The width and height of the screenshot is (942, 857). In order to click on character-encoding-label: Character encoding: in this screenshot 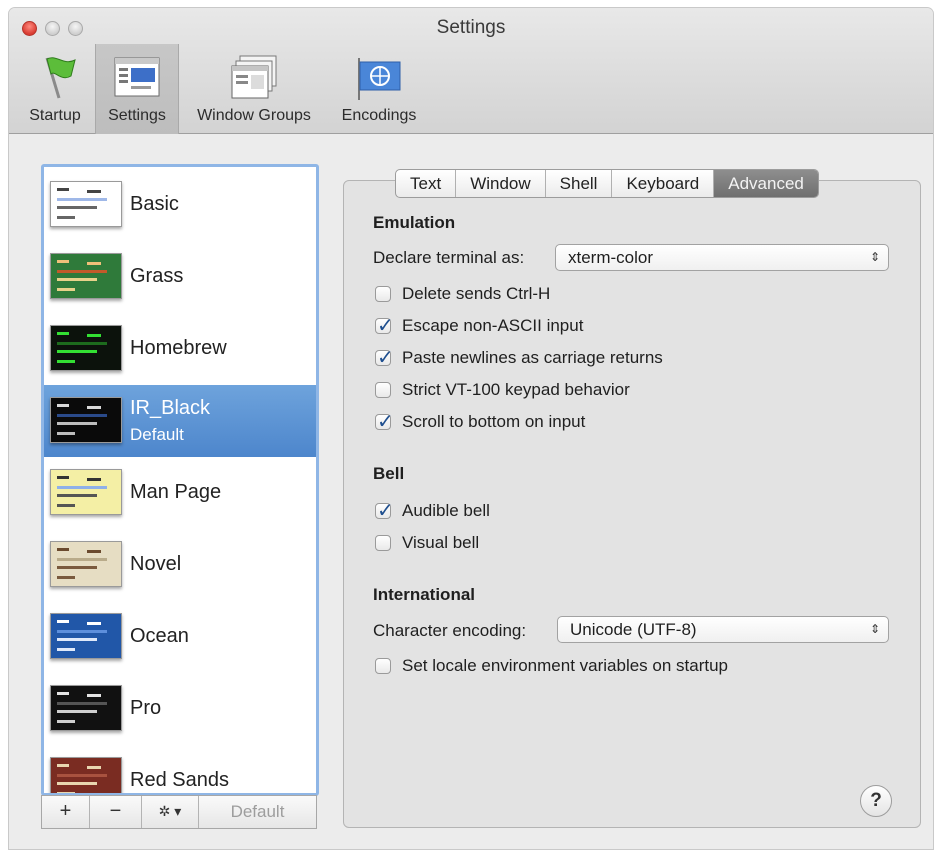, I will do `click(450, 630)`.